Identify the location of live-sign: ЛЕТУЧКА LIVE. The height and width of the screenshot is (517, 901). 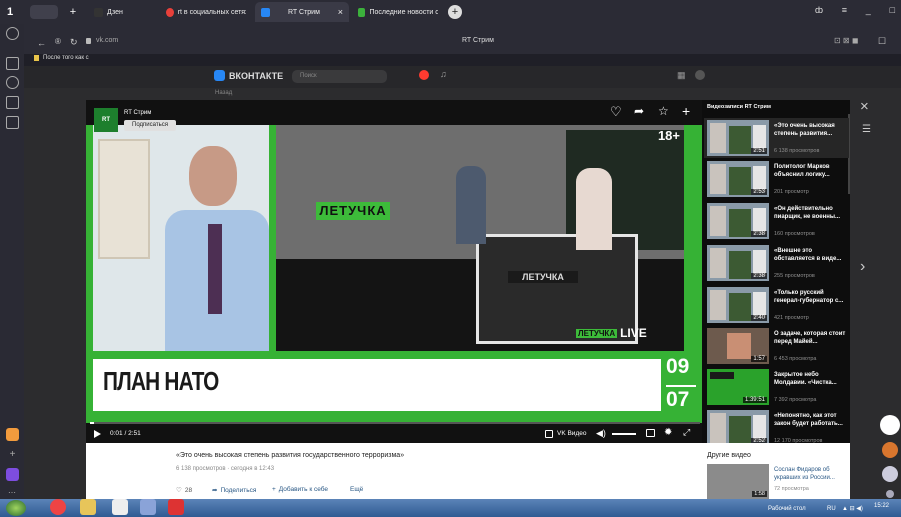
(611, 333).